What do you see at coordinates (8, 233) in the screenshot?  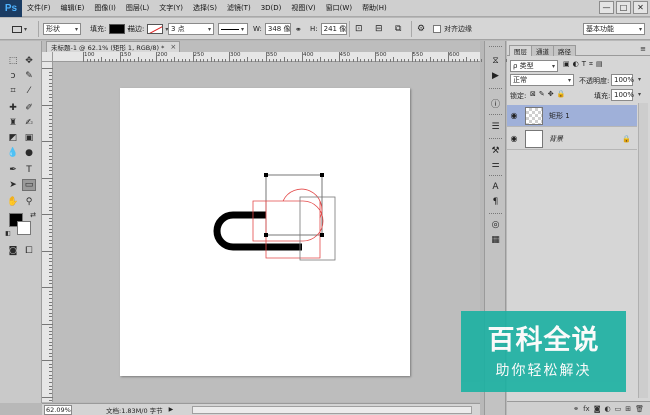 I see `default-colors-icon: ◧` at bounding box center [8, 233].